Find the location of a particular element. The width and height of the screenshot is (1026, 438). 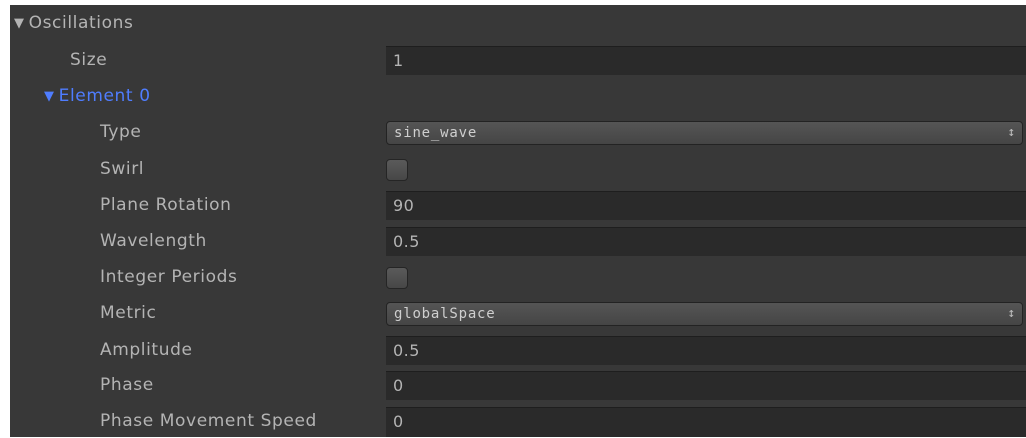

type-dropdown-value: sine_wave is located at coordinates (436, 133).